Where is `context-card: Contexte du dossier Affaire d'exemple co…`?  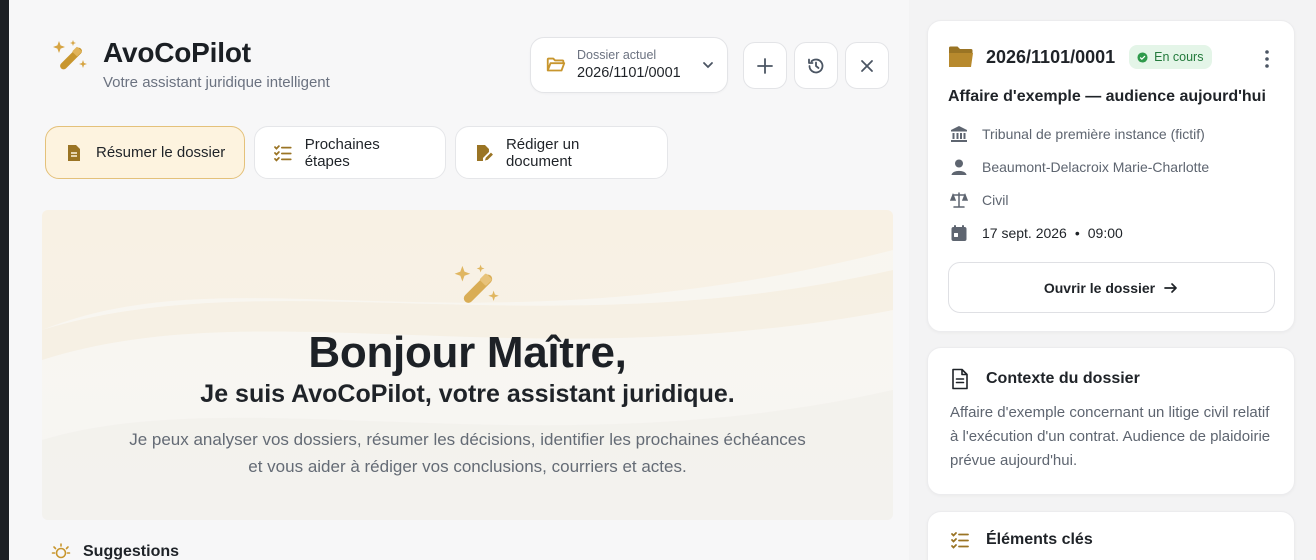
context-card: Contexte du dossier Affaire d'exemple co… is located at coordinates (1111, 421).